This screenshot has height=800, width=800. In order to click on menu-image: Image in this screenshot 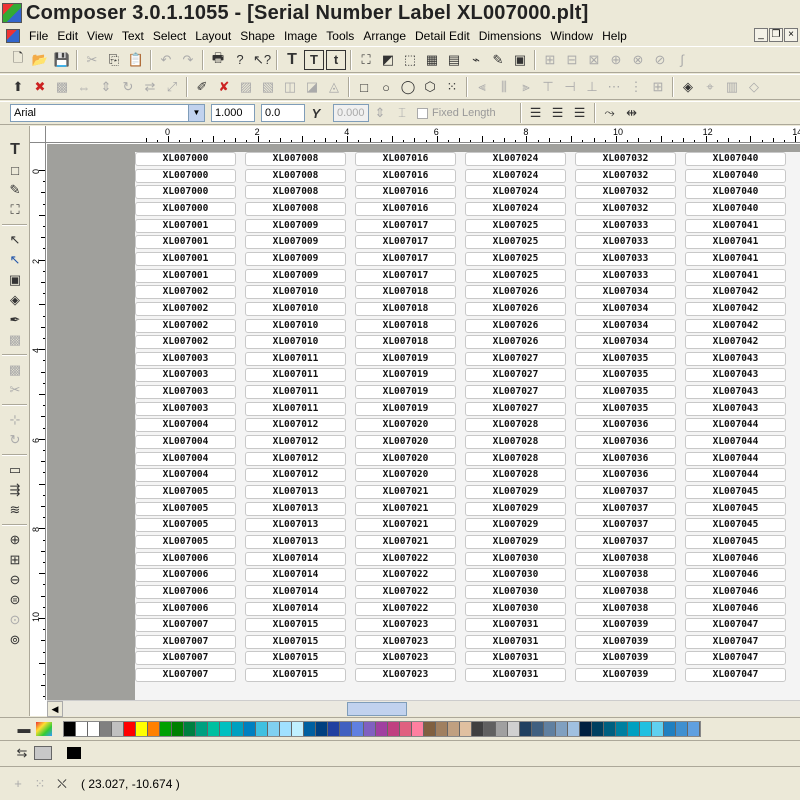, I will do `click(302, 36)`.